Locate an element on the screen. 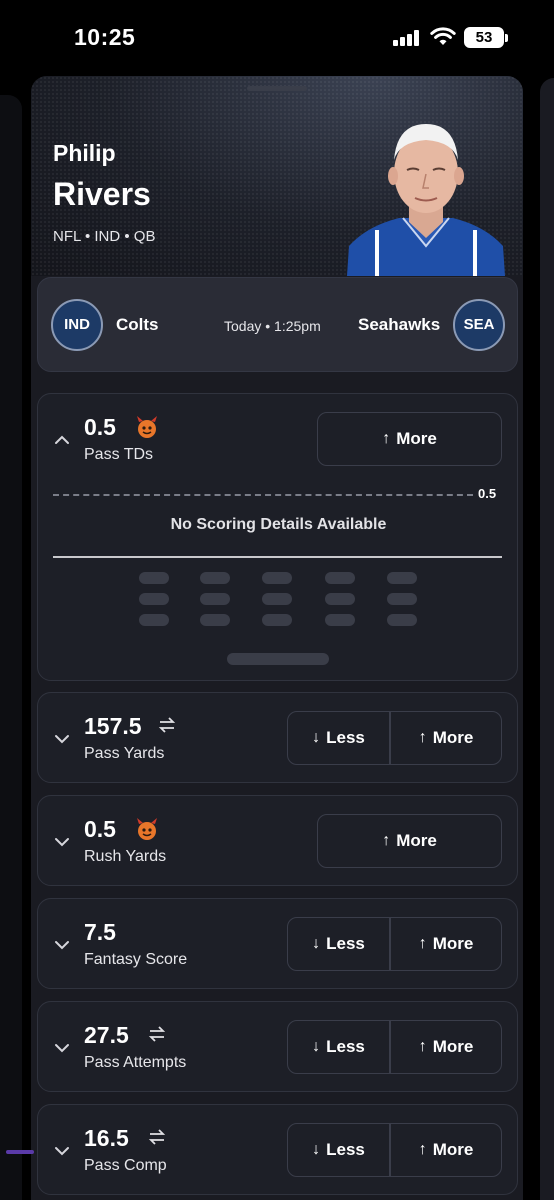 This screenshot has width=554, height=1200. chevron-up-icon is located at coordinates (62, 440).